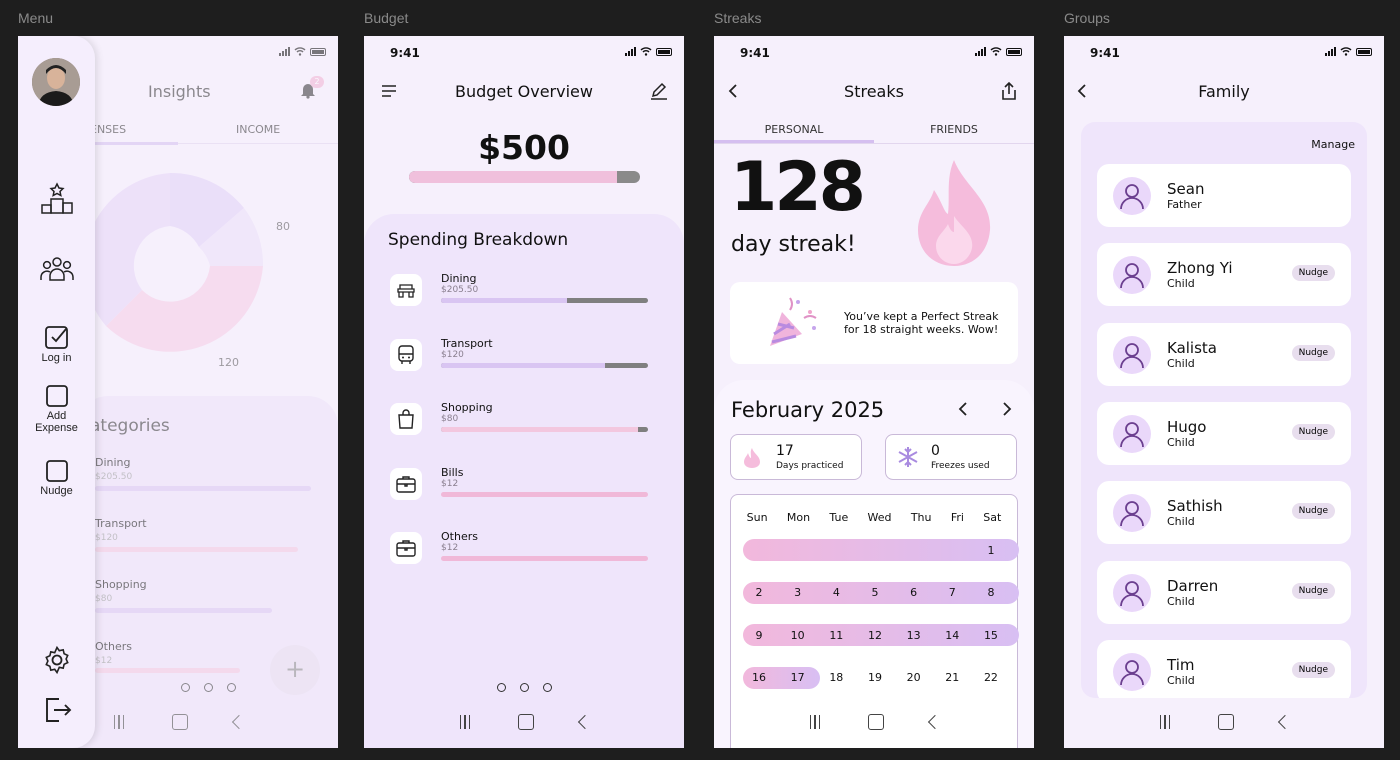 Image resolution: width=1400 pixels, height=760 pixels. Describe the element at coordinates (1224, 433) in the screenshot. I see `family-member-card: Hugo Child Nudge` at that location.